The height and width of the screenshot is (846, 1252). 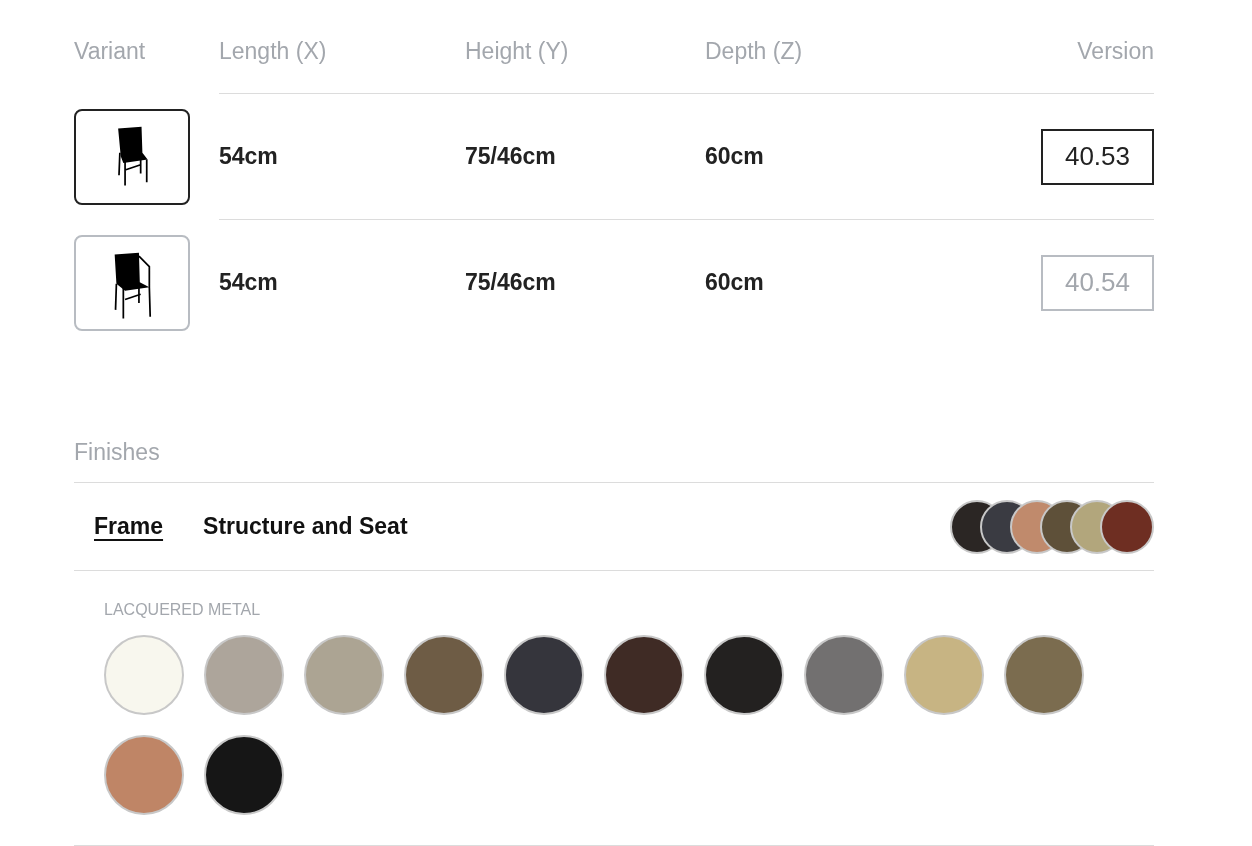 I want to click on group-title: LACQUERED METAL, so click(x=183, y=610).